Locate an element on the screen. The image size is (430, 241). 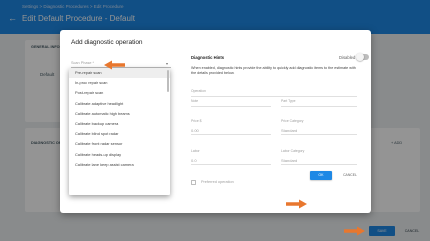
price-category-underline is located at coordinates (319, 134).